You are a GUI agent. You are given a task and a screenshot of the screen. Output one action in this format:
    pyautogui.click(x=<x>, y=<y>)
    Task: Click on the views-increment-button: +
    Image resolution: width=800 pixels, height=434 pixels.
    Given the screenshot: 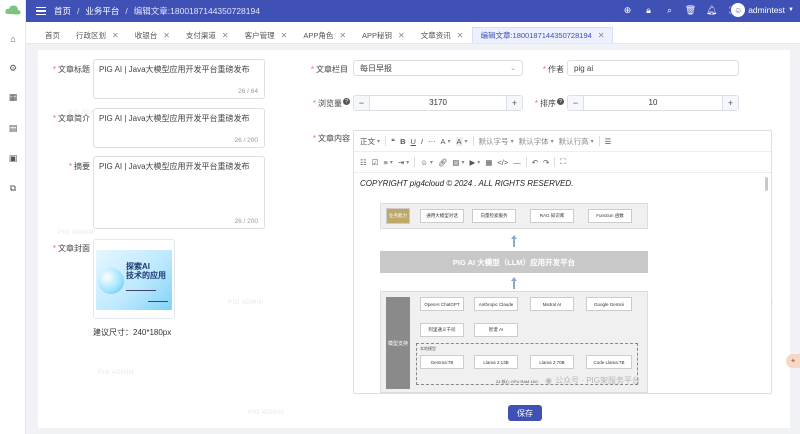 What is the action you would take?
    pyautogui.click(x=514, y=103)
    